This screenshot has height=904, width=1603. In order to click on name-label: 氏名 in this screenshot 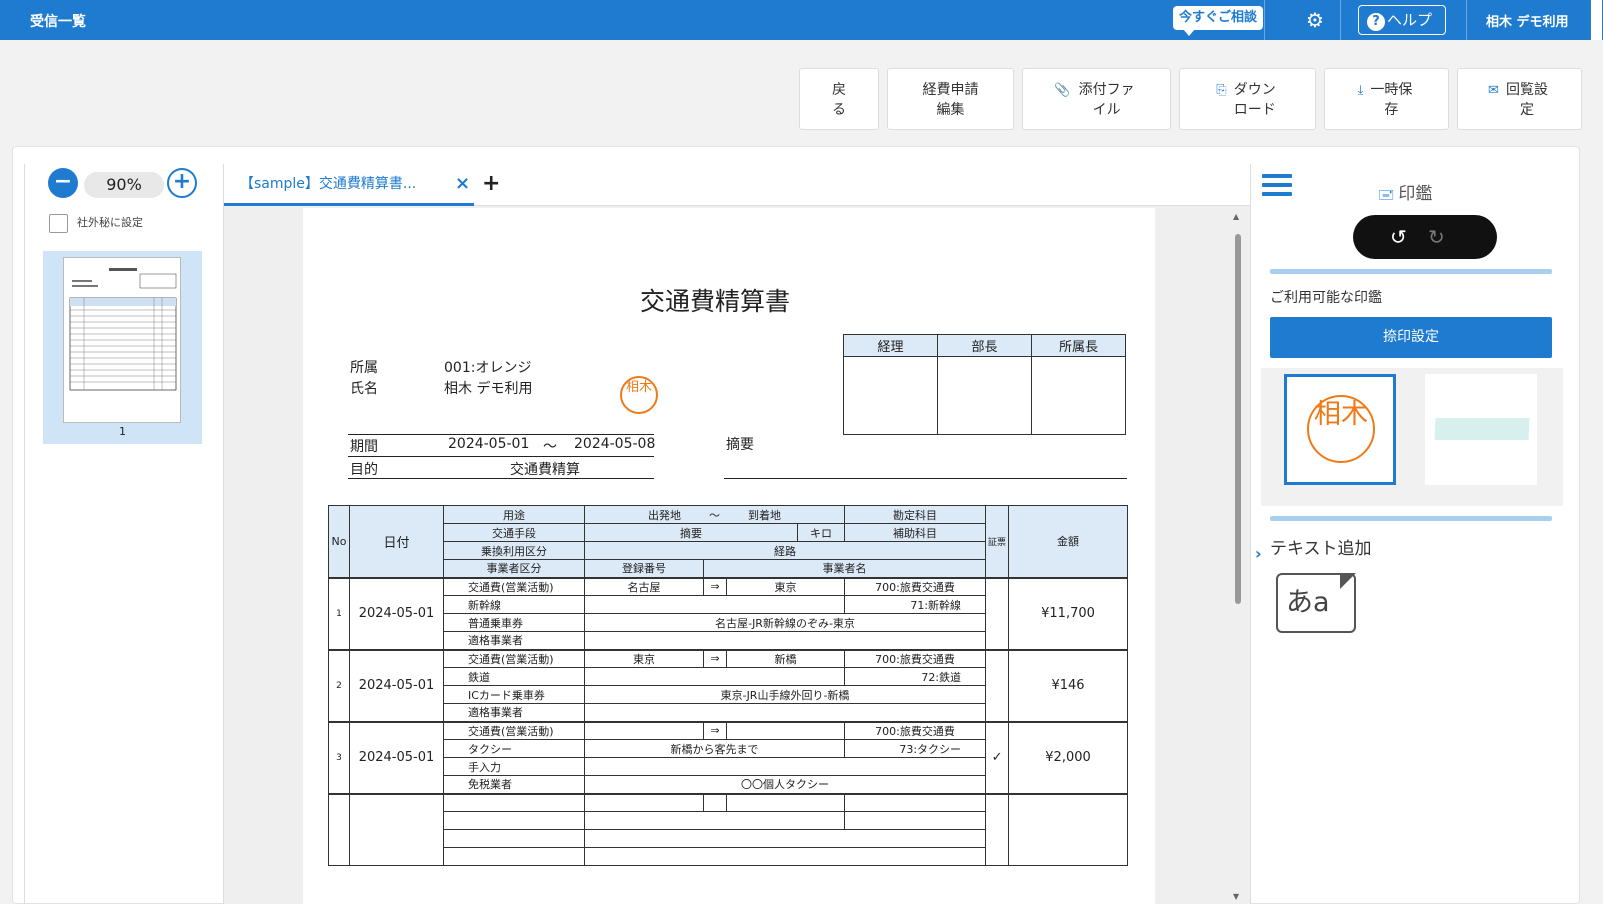, I will do `click(364, 389)`.